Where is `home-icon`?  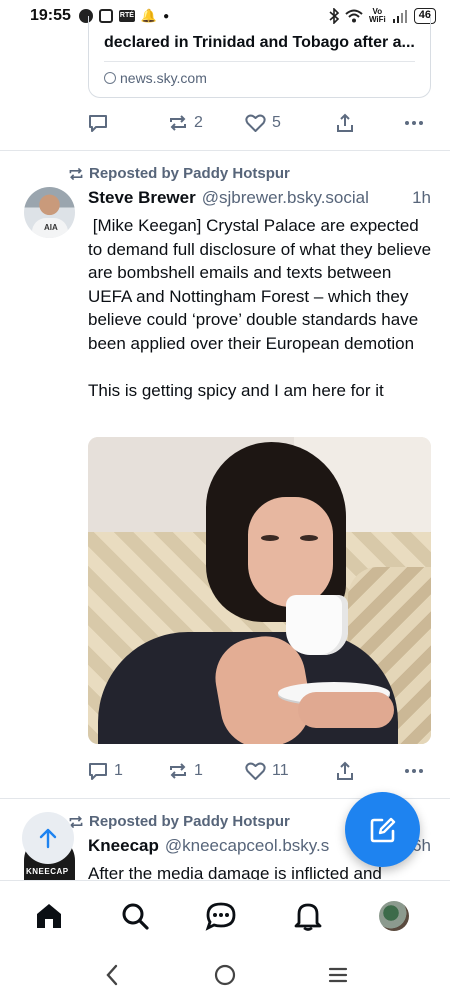
home-icon is located at coordinates (49, 916).